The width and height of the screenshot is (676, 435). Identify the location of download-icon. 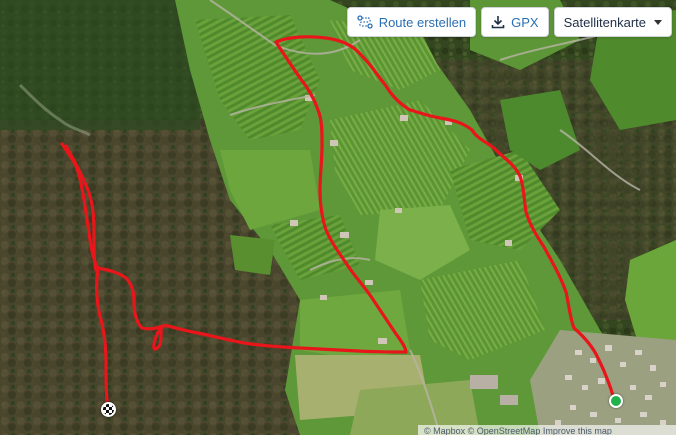
(498, 22).